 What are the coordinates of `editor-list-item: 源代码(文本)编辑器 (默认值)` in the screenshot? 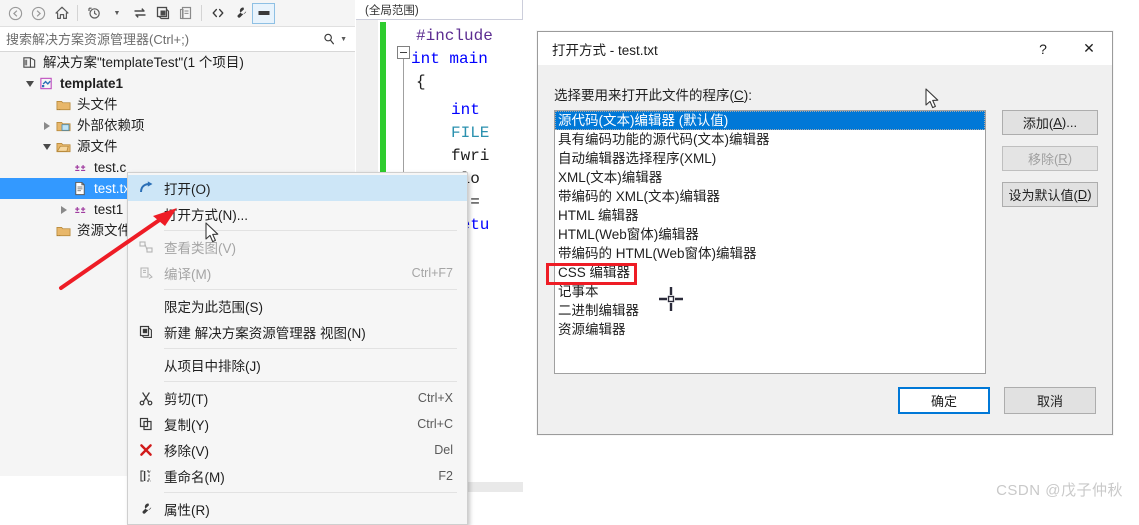 It's located at (770, 120).